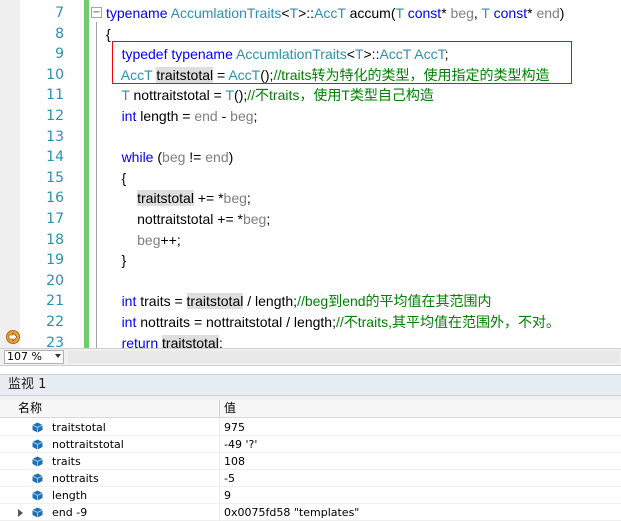 This screenshot has width=621, height=521. I want to click on line-number: 10, so click(55, 75).